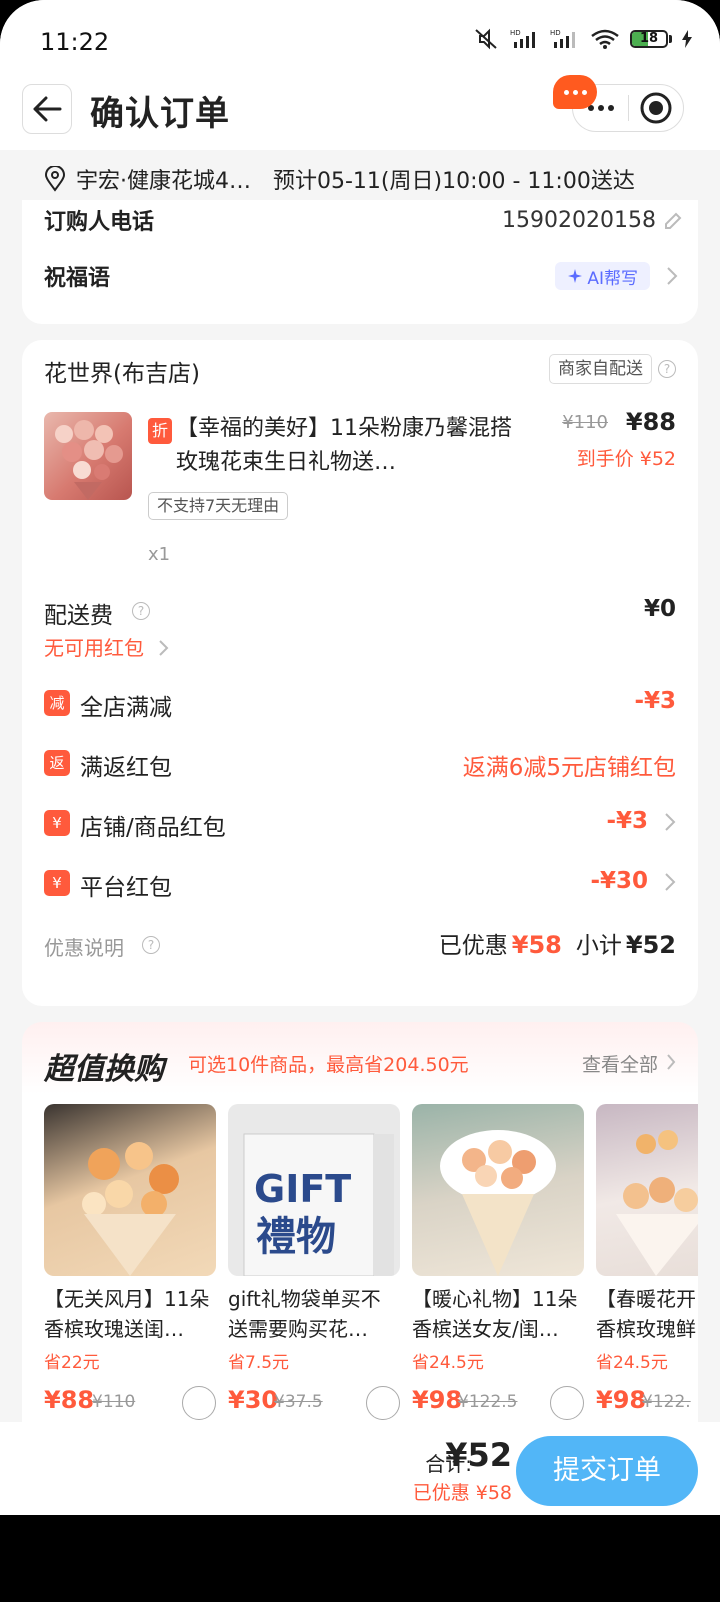  What do you see at coordinates (687, 39) in the screenshot?
I see `charging-icon` at bounding box center [687, 39].